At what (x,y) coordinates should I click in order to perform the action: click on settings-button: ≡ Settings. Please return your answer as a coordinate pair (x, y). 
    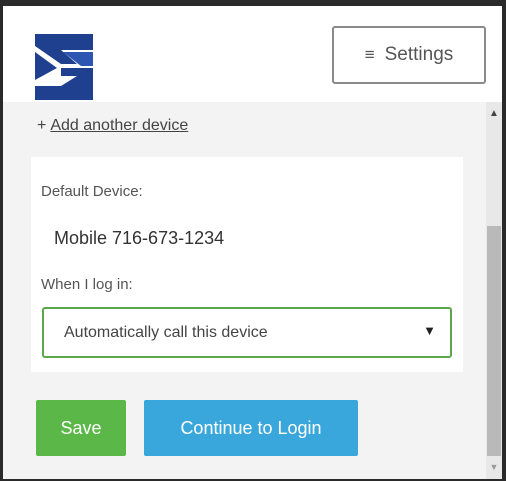
    Looking at the image, I should click on (409, 55).